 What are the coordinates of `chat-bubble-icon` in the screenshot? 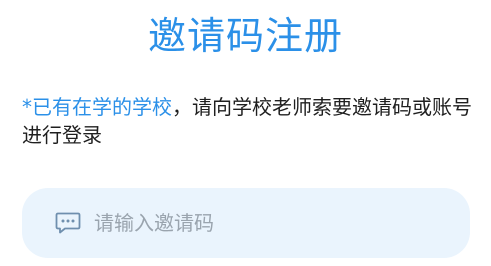 It's located at (68, 223).